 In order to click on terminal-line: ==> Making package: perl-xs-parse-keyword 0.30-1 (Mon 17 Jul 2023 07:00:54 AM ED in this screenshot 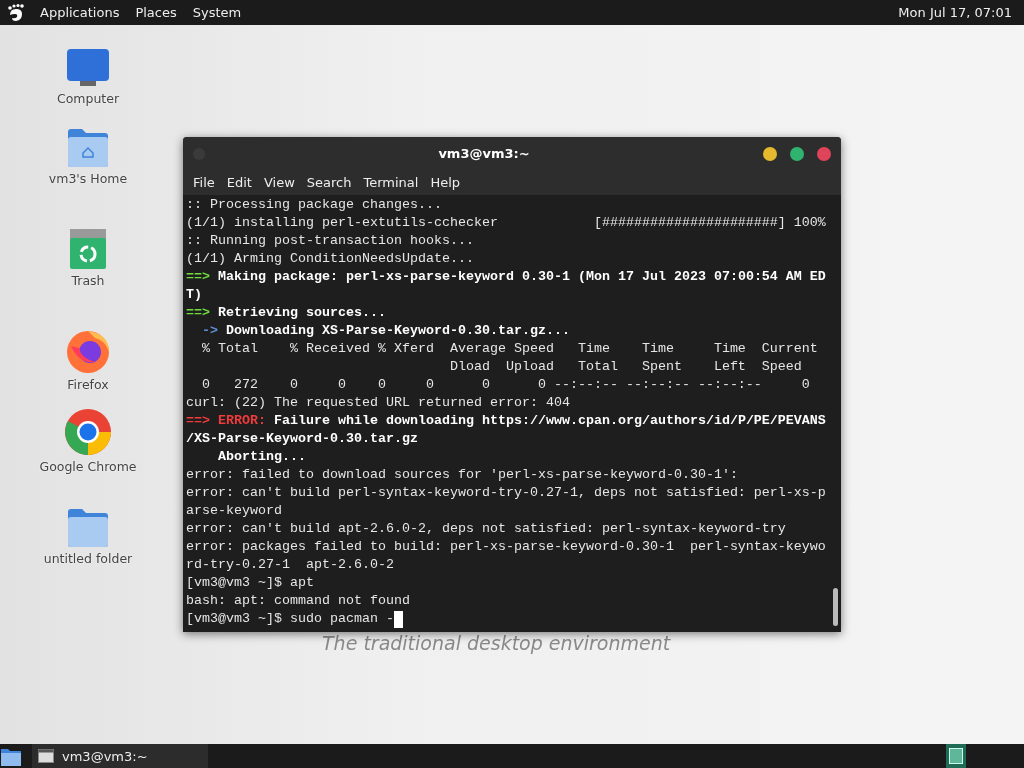, I will do `click(506, 277)`.